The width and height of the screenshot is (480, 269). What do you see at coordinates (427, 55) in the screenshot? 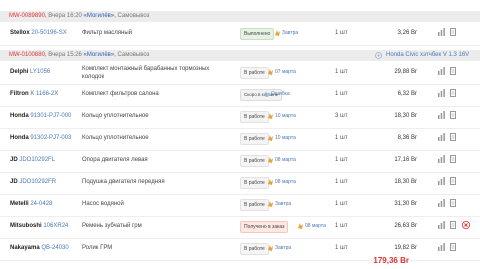
I see `car-model: Honda Civic хэтчбек V 1.3 16V` at bounding box center [427, 55].